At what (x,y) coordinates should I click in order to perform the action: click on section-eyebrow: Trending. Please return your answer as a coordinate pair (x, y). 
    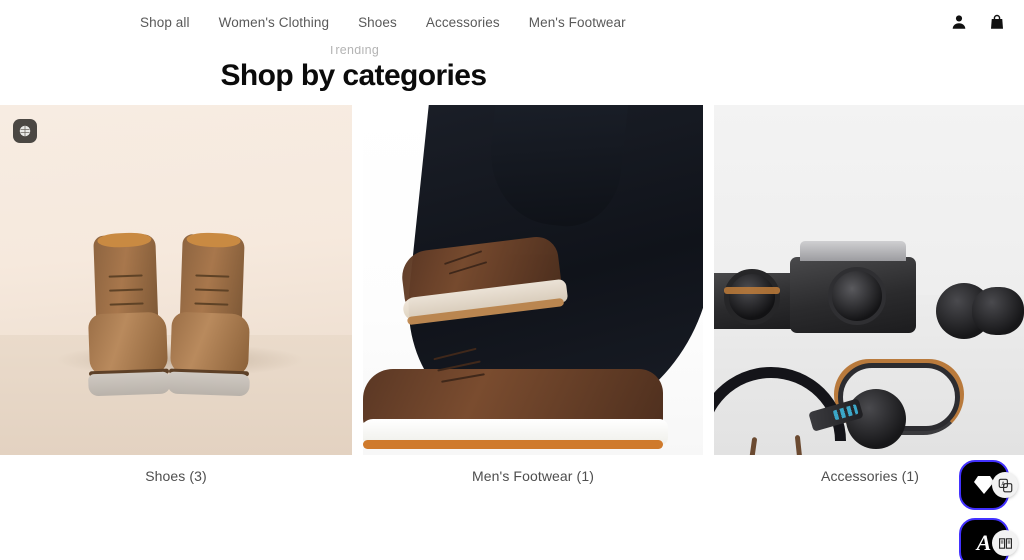
    Looking at the image, I should click on (353, 51).